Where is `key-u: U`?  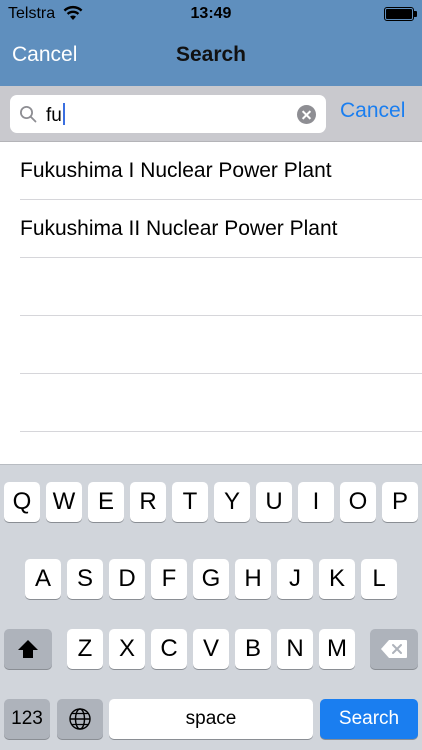
key-u: U is located at coordinates (274, 502).